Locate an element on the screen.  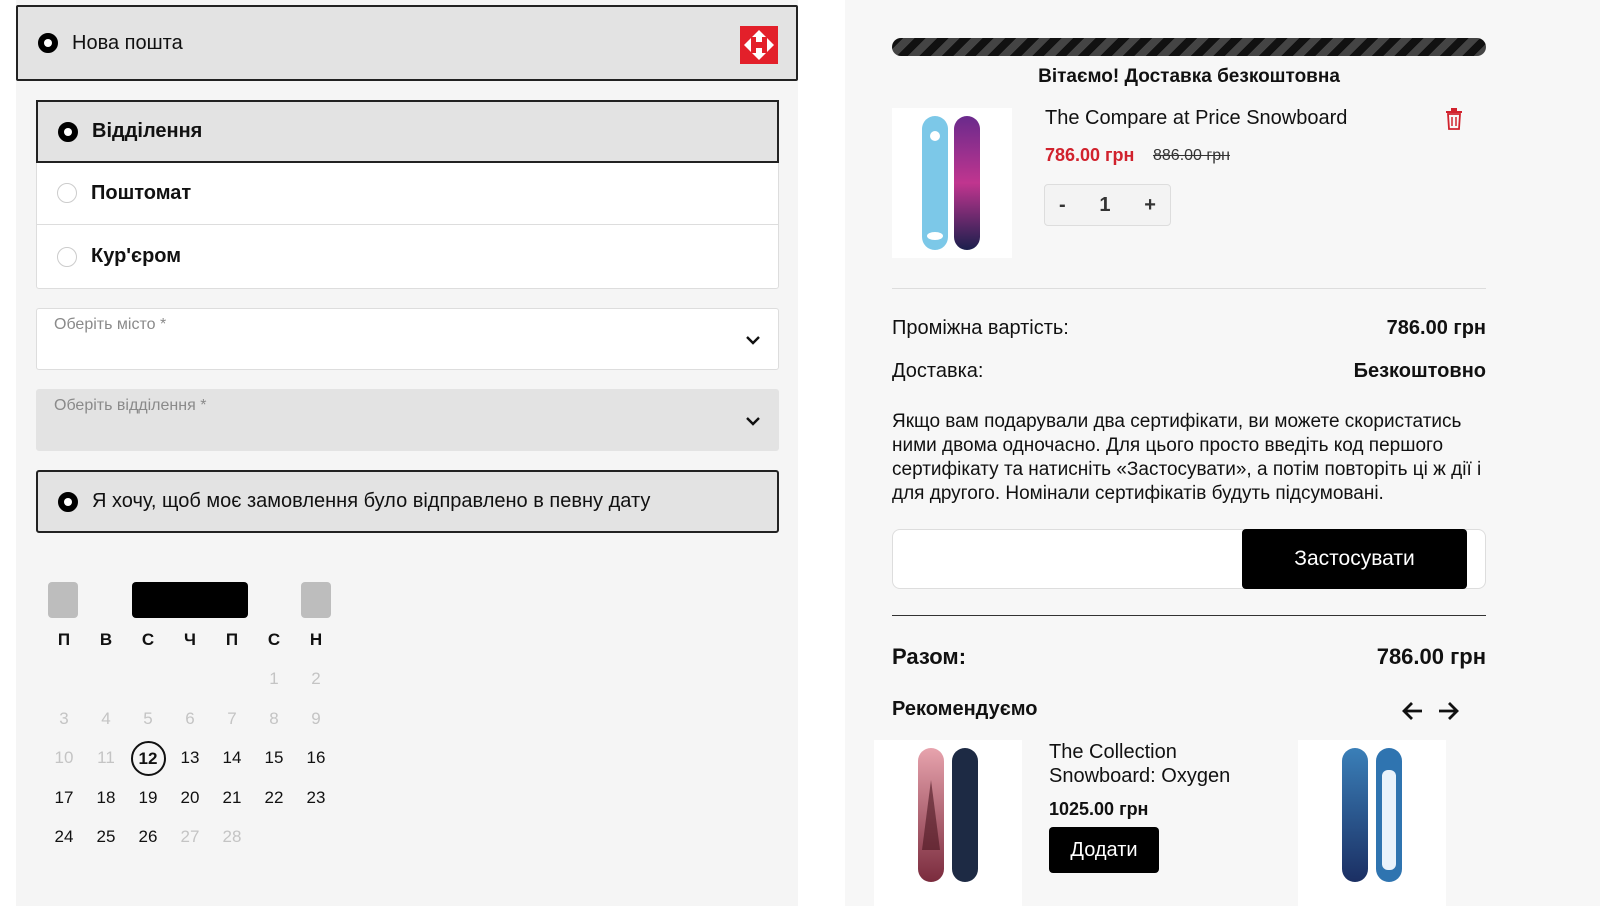
calendar-day: 15 is located at coordinates (274, 758).